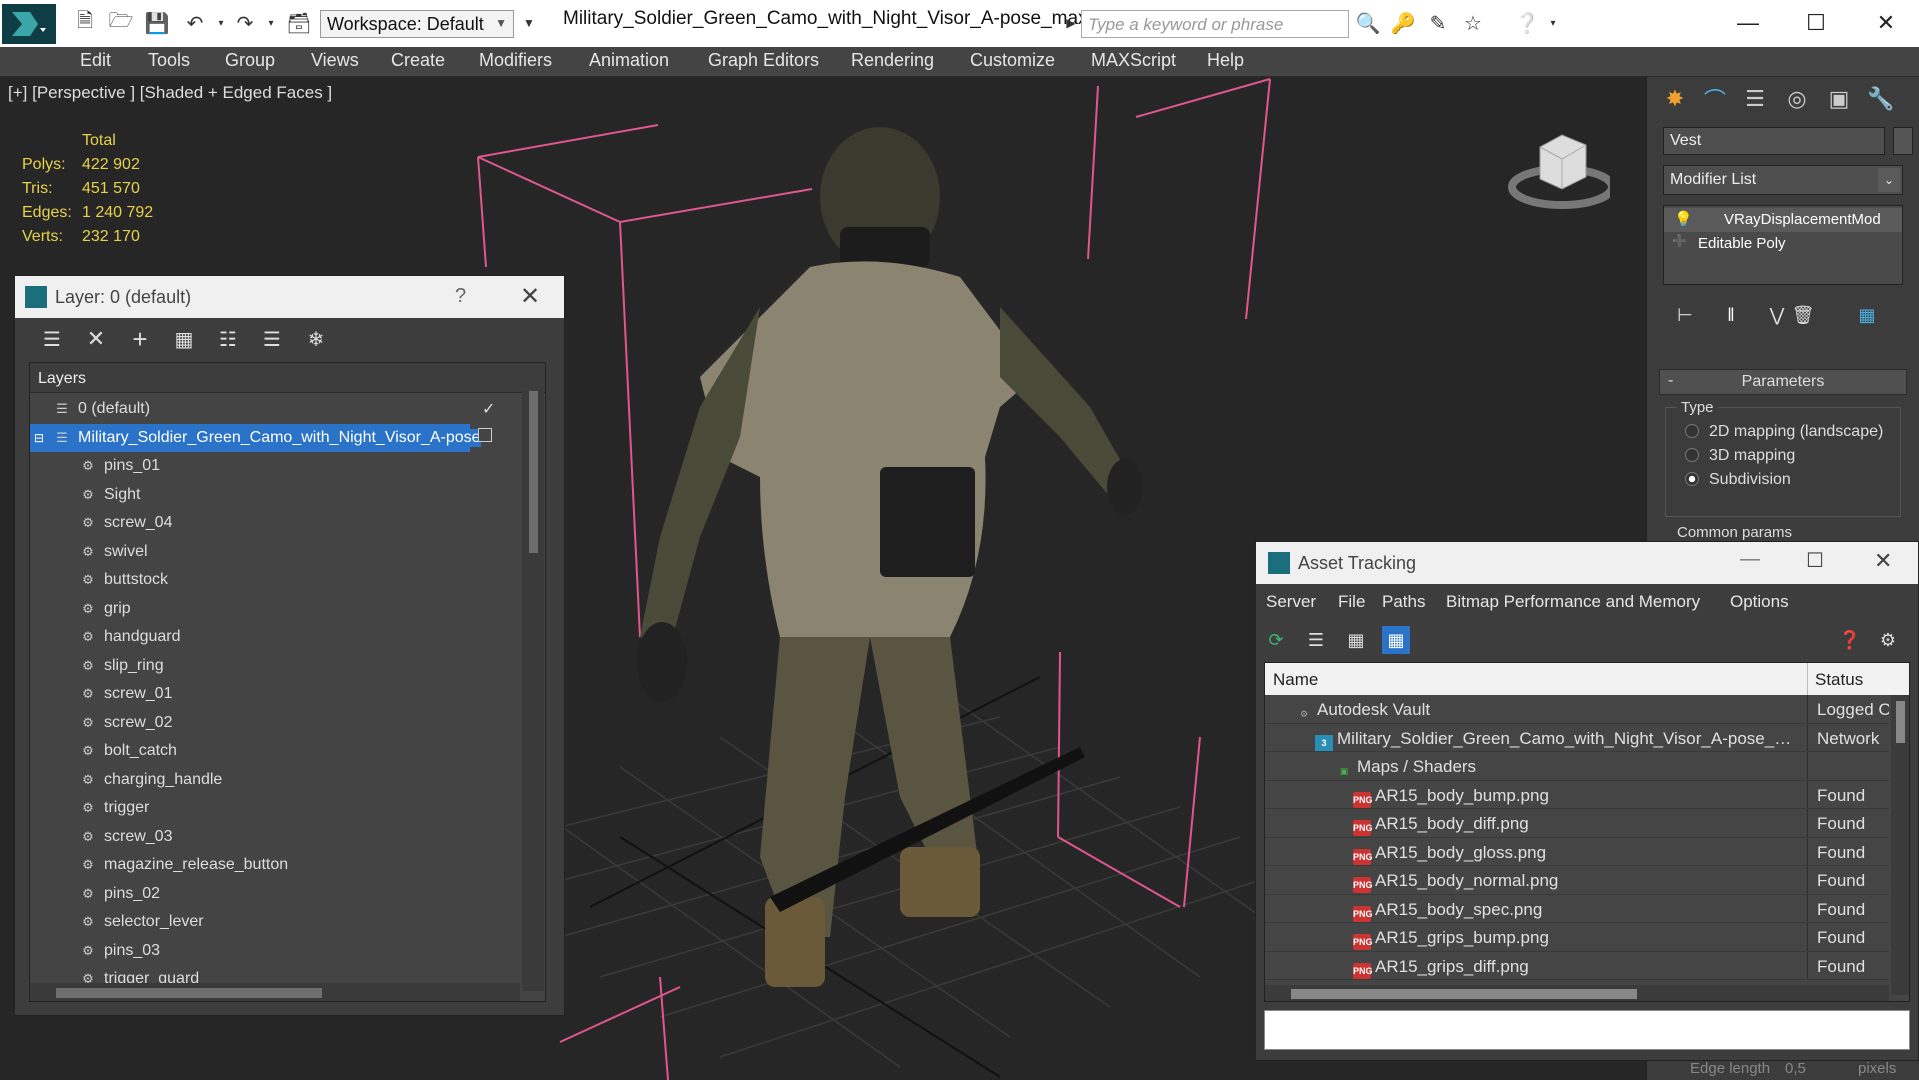 The width and height of the screenshot is (1919, 1080). What do you see at coordinates (488, 409) in the screenshot?
I see `current-layer-check-icon: ✓` at bounding box center [488, 409].